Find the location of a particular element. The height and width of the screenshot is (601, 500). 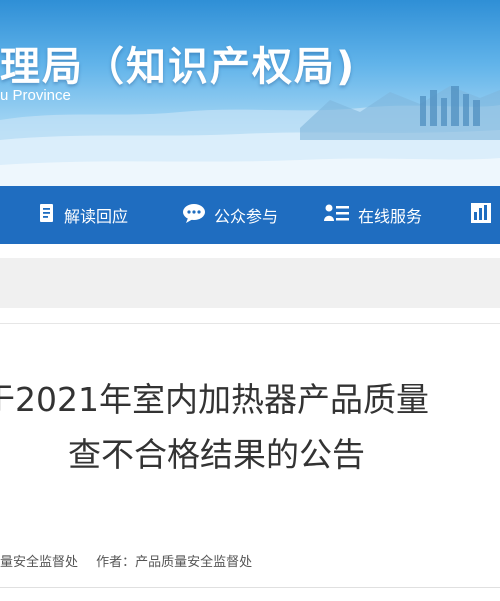

document-icon is located at coordinates (51, 215).